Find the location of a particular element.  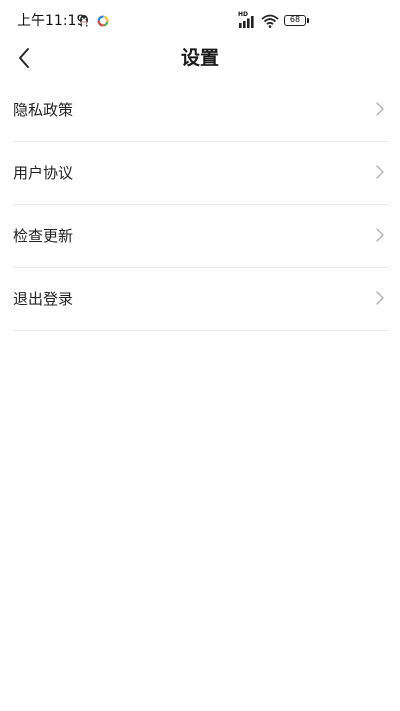

qq-penguin-icon is located at coordinates (84, 21).